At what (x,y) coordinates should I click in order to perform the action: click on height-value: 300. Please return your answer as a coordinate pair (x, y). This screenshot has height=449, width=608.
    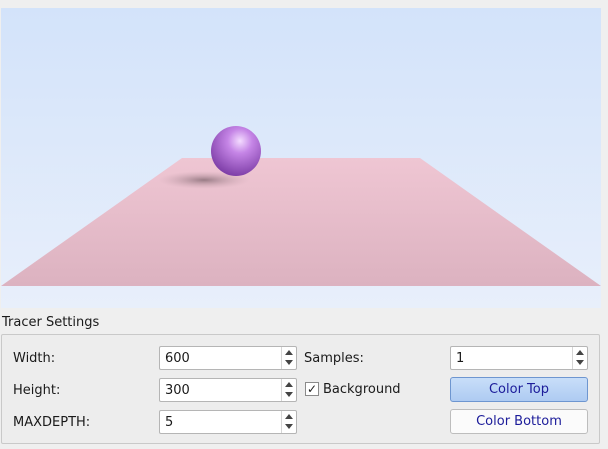
    Looking at the image, I should click on (177, 390).